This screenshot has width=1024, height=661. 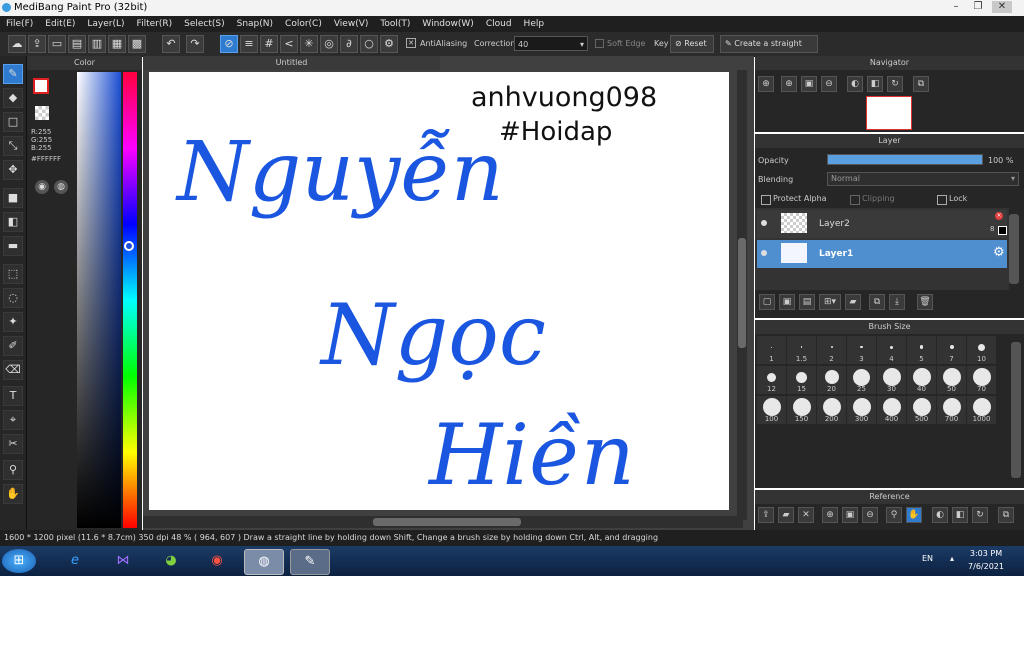 What do you see at coordinates (986, 553) in the screenshot?
I see `clock-time: 3:03 PM` at bounding box center [986, 553].